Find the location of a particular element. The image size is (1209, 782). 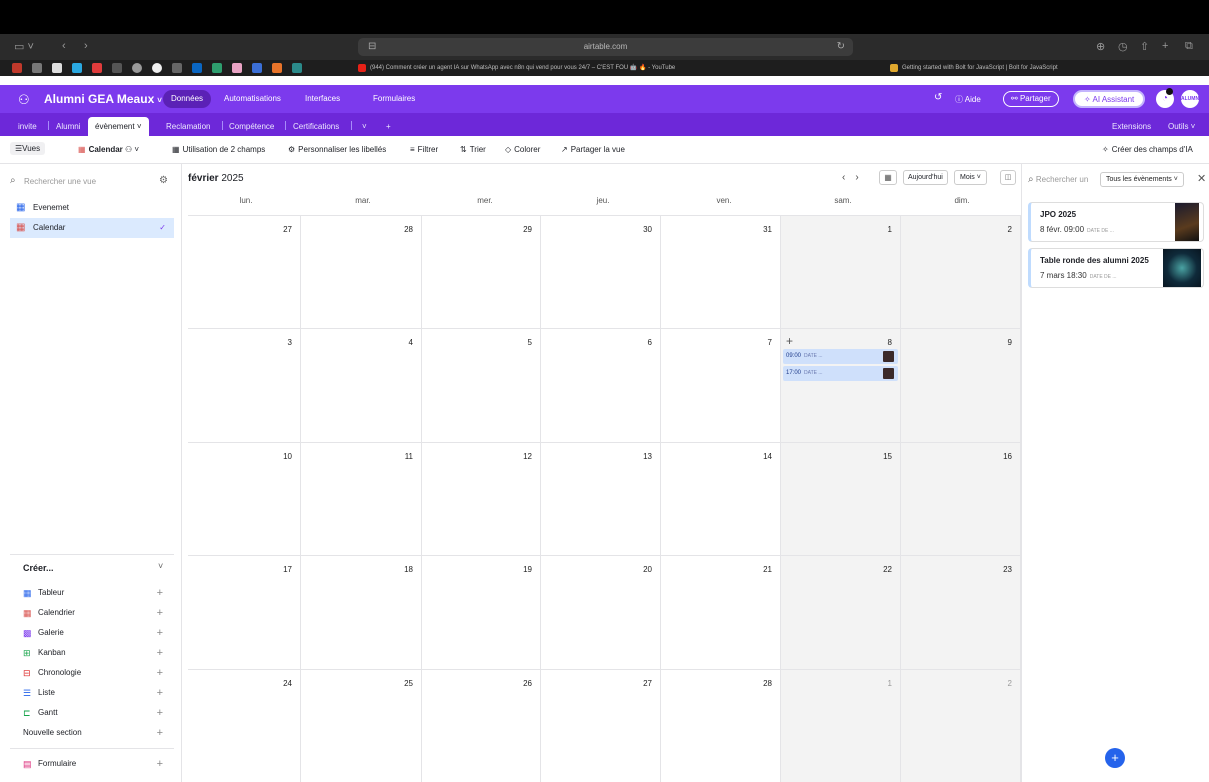

calendar-day-cell: 20 is located at coordinates (601, 613).